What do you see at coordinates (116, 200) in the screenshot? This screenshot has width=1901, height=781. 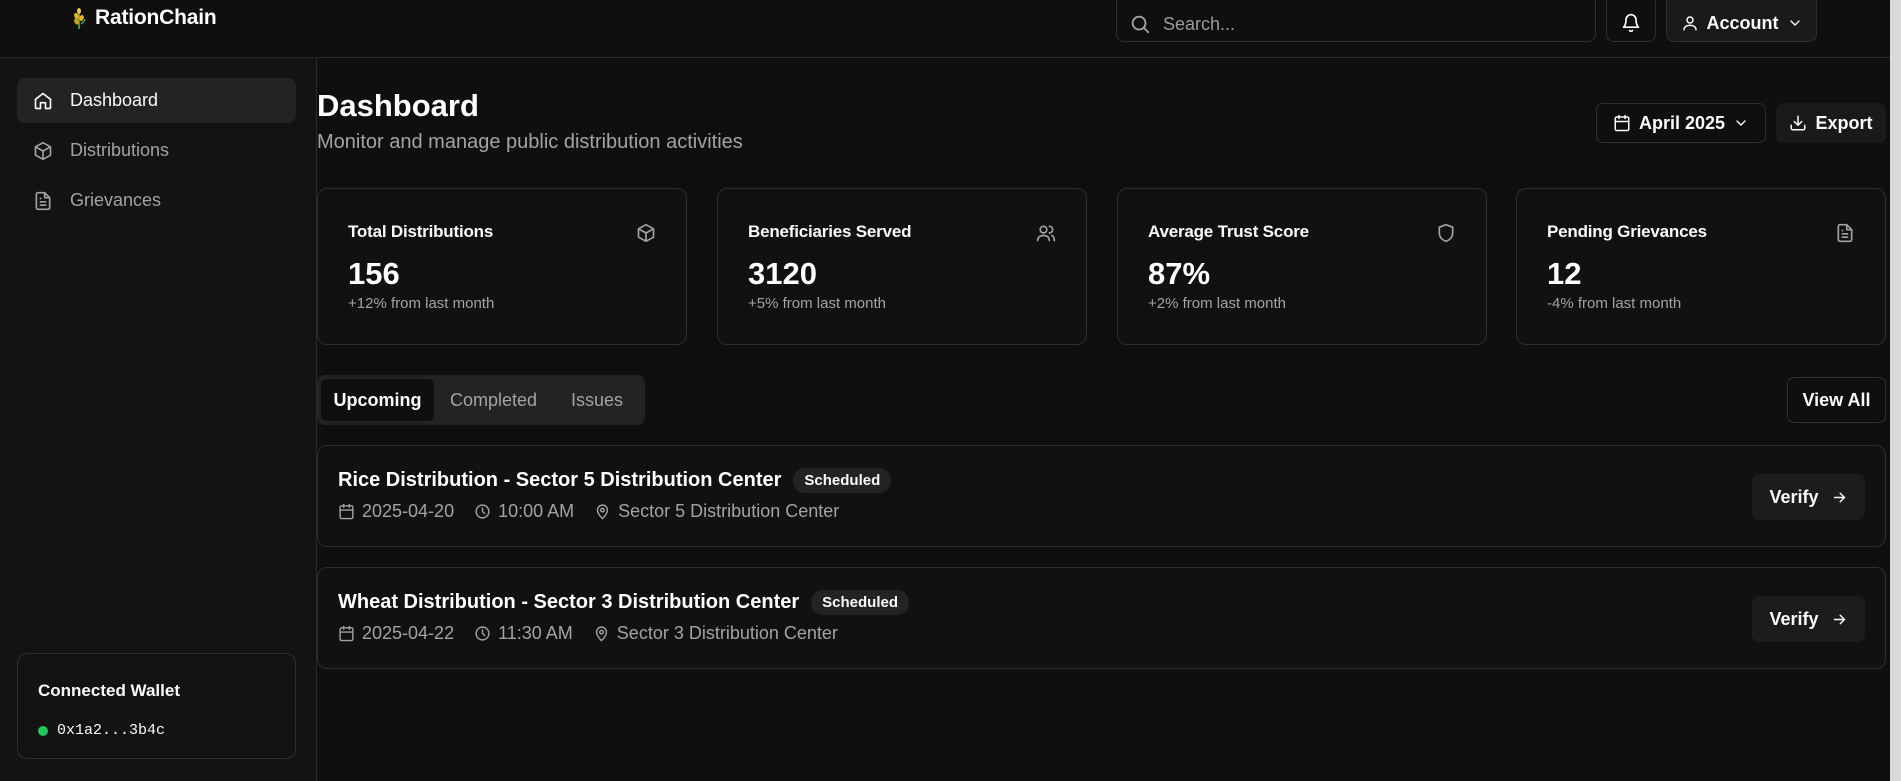 I see `sidebar-item-label: Grievances` at bounding box center [116, 200].